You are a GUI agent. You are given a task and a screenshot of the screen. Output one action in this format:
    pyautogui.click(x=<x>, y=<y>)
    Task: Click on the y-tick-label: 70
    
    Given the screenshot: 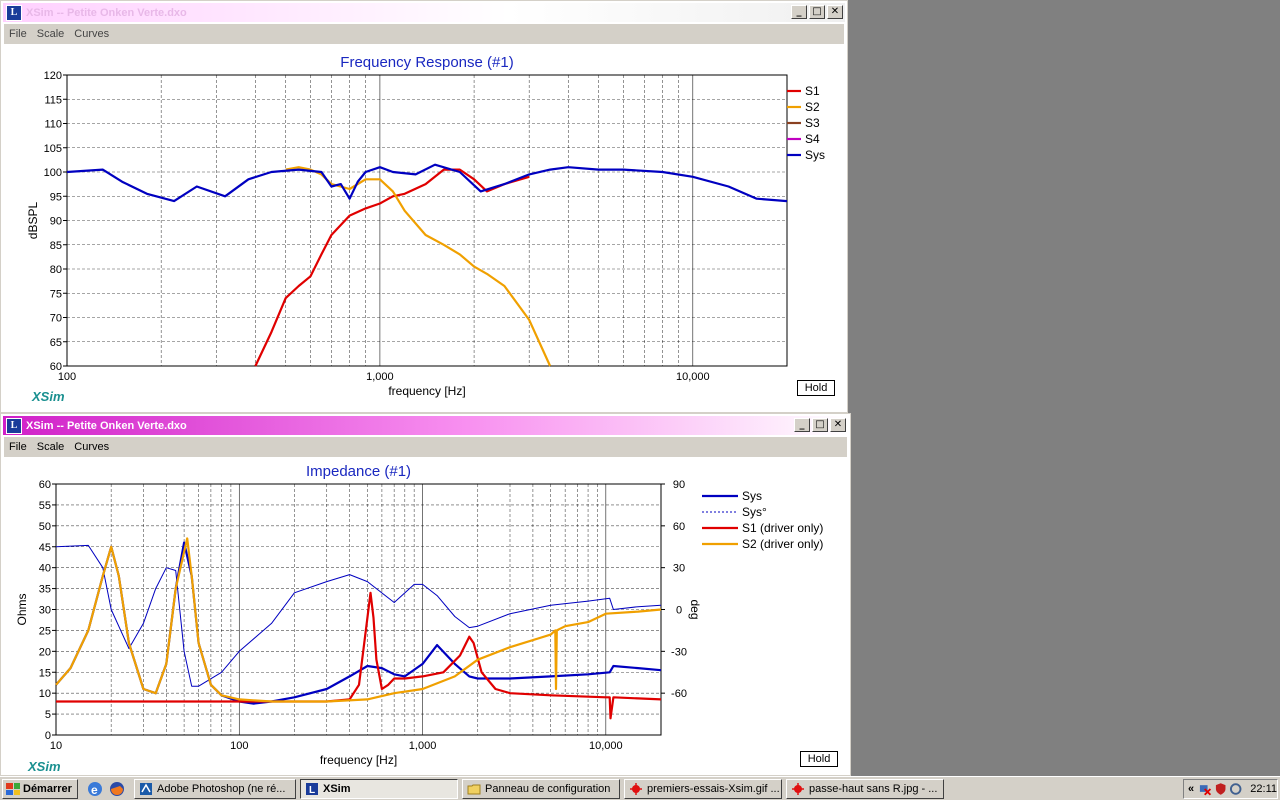 What is the action you would take?
    pyautogui.click(x=56, y=319)
    